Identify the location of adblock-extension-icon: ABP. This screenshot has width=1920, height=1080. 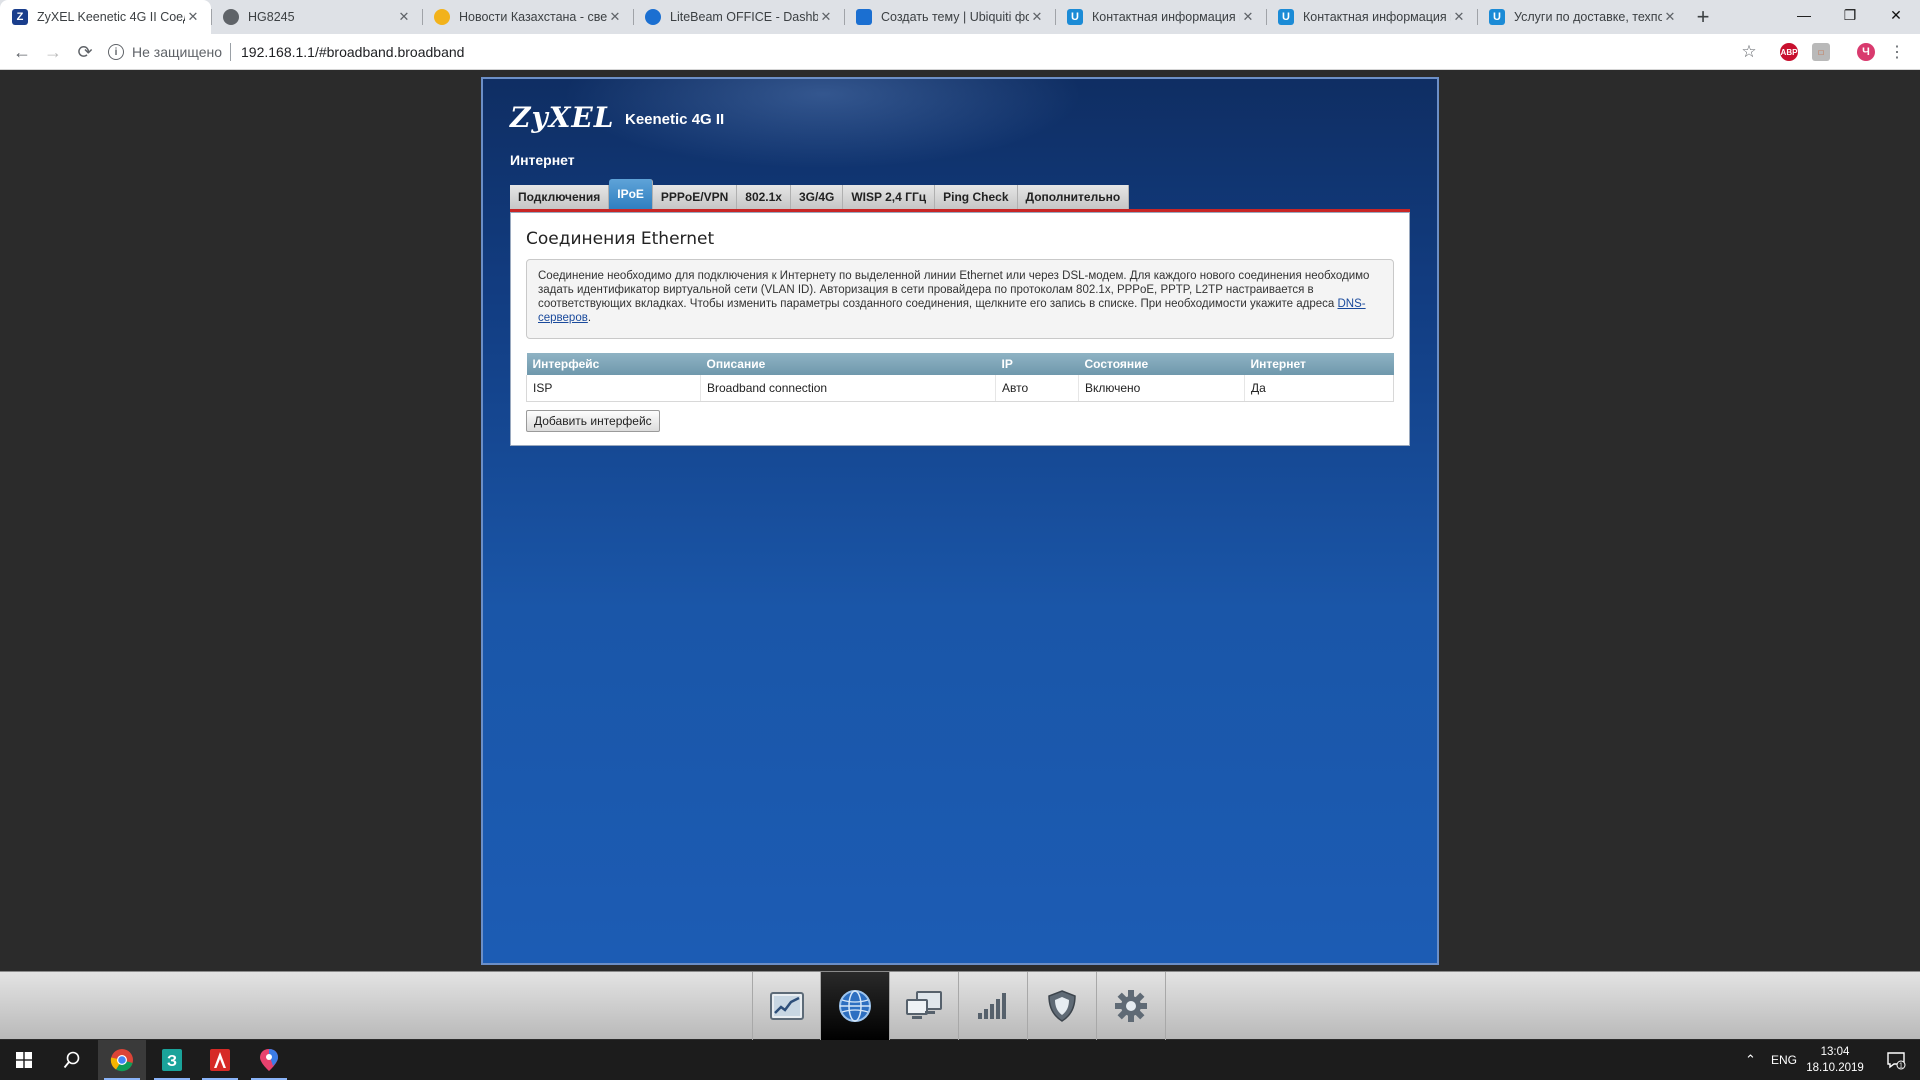
(1789, 52).